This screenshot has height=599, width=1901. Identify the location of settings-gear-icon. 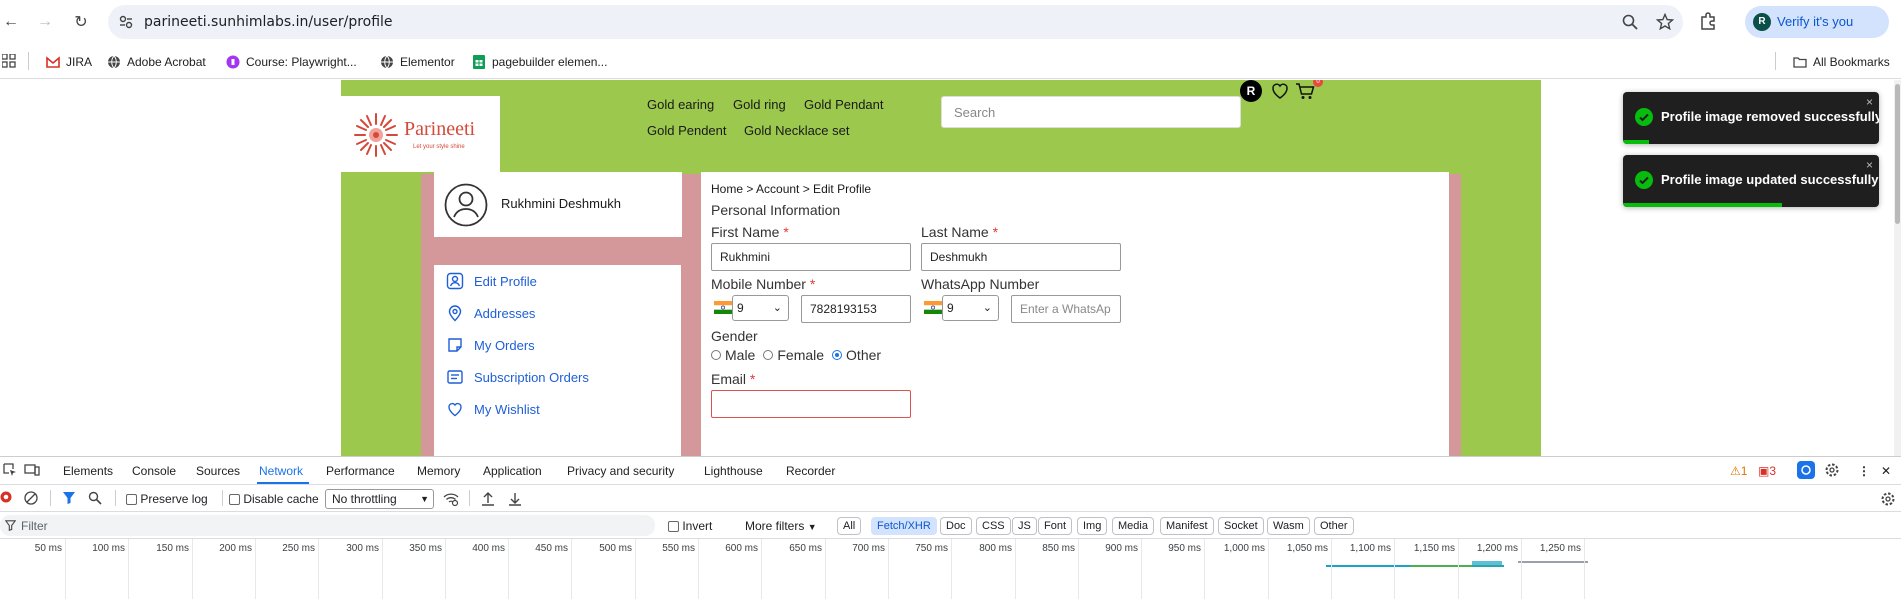
(1832, 470).